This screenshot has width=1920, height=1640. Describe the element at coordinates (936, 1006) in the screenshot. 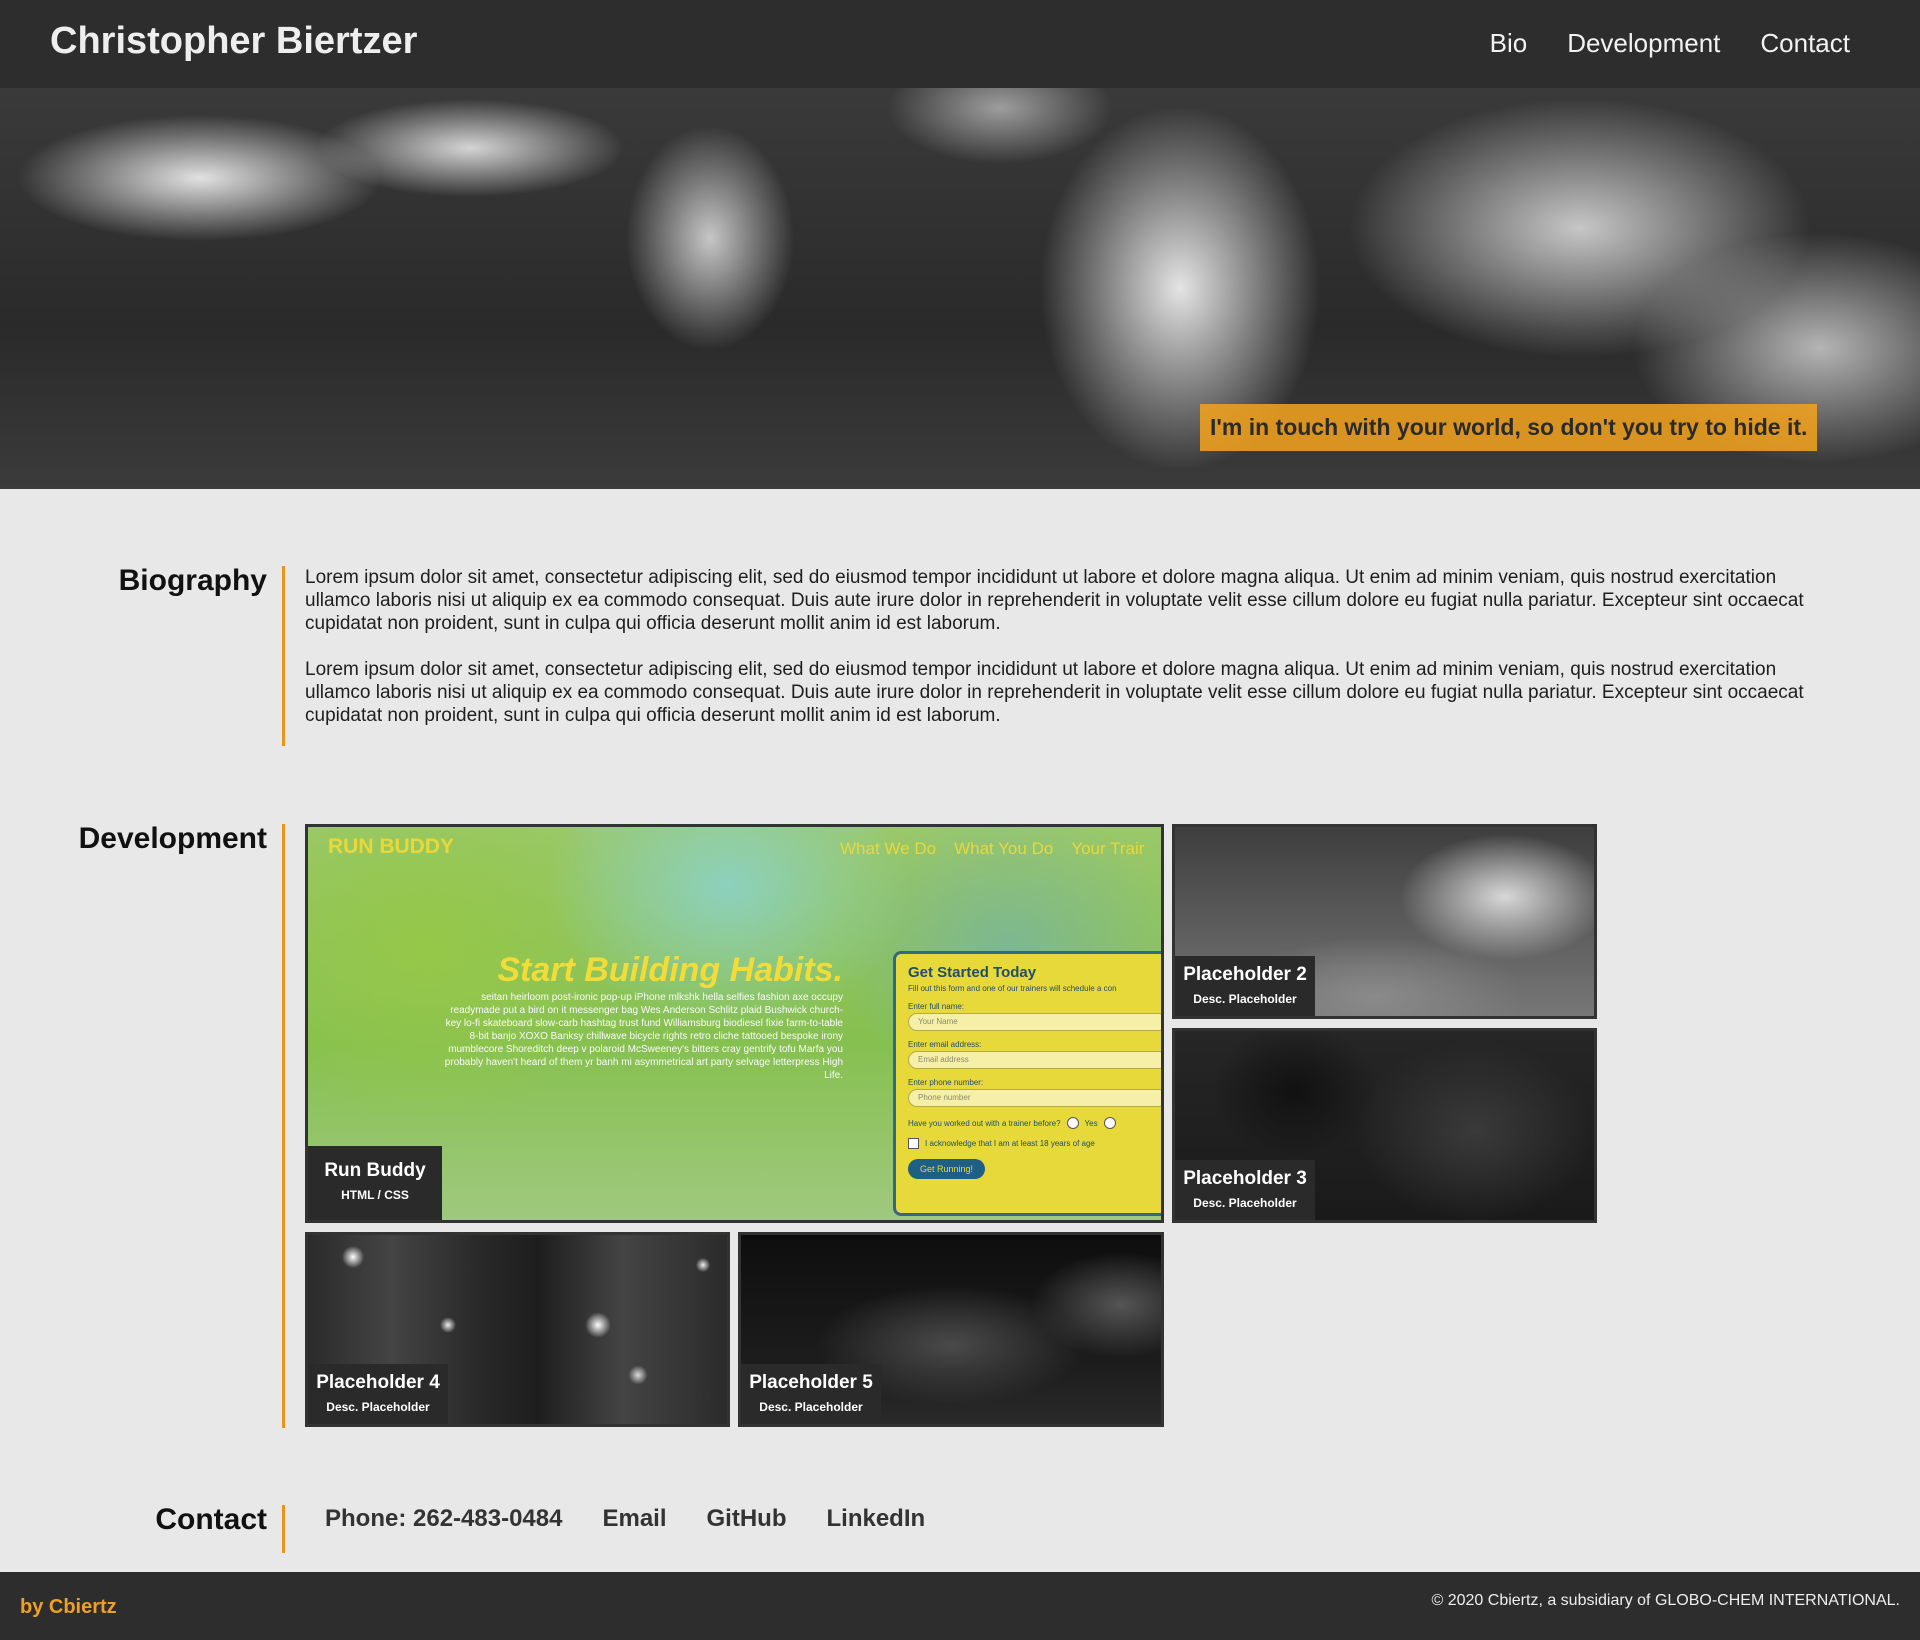

I see `rb-name-label: Enter full name:` at that location.